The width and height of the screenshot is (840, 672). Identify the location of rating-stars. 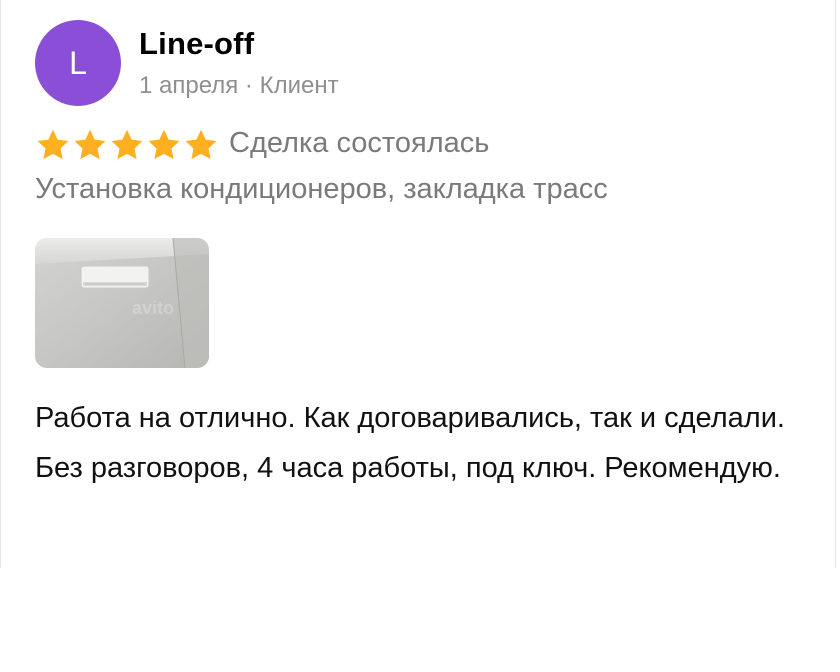
(127, 145).